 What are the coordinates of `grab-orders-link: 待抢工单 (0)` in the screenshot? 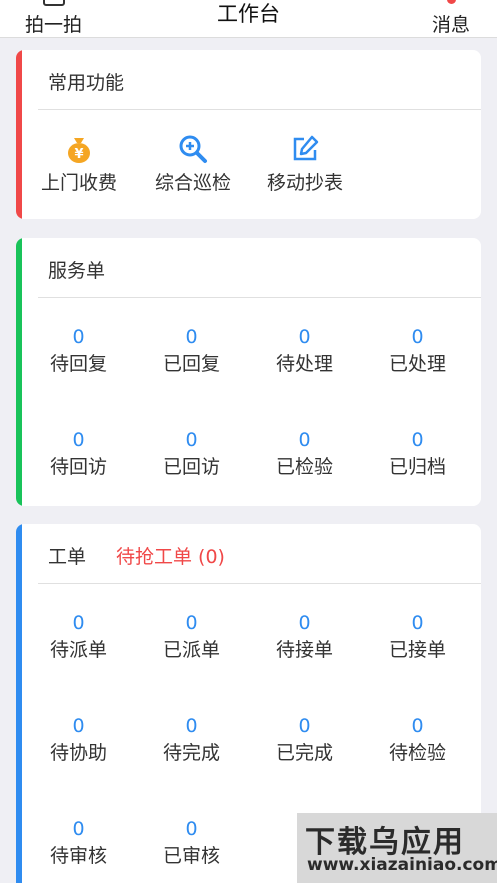 It's located at (170, 555).